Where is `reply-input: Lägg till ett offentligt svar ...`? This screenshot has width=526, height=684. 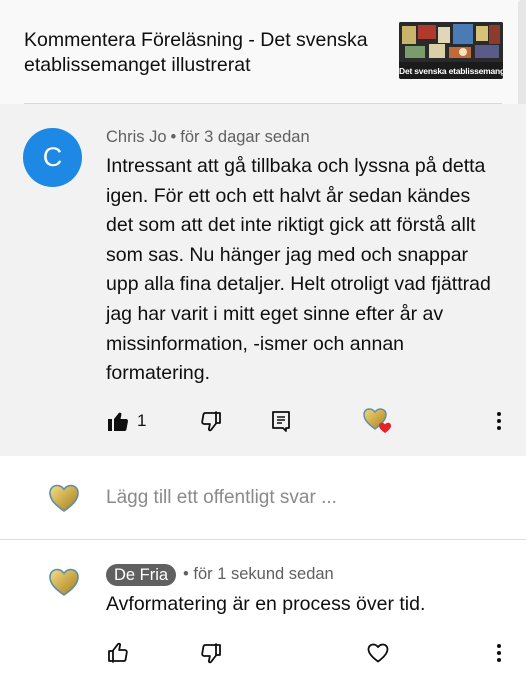 reply-input: Lägg till ett offentligt svar ... is located at coordinates (221, 498).